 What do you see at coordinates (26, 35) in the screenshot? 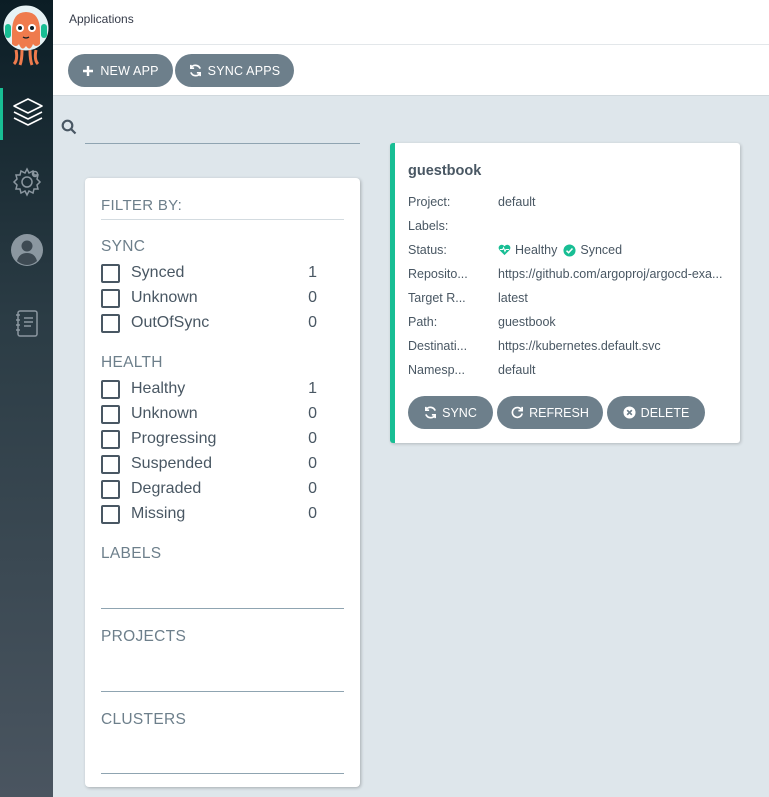
I see `argo-logo-icon` at bounding box center [26, 35].